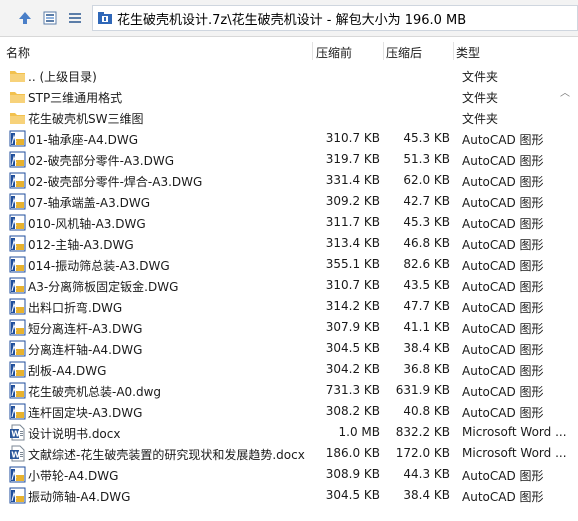  I want to click on file-packed-size: 40.8 KB, so click(426, 411).